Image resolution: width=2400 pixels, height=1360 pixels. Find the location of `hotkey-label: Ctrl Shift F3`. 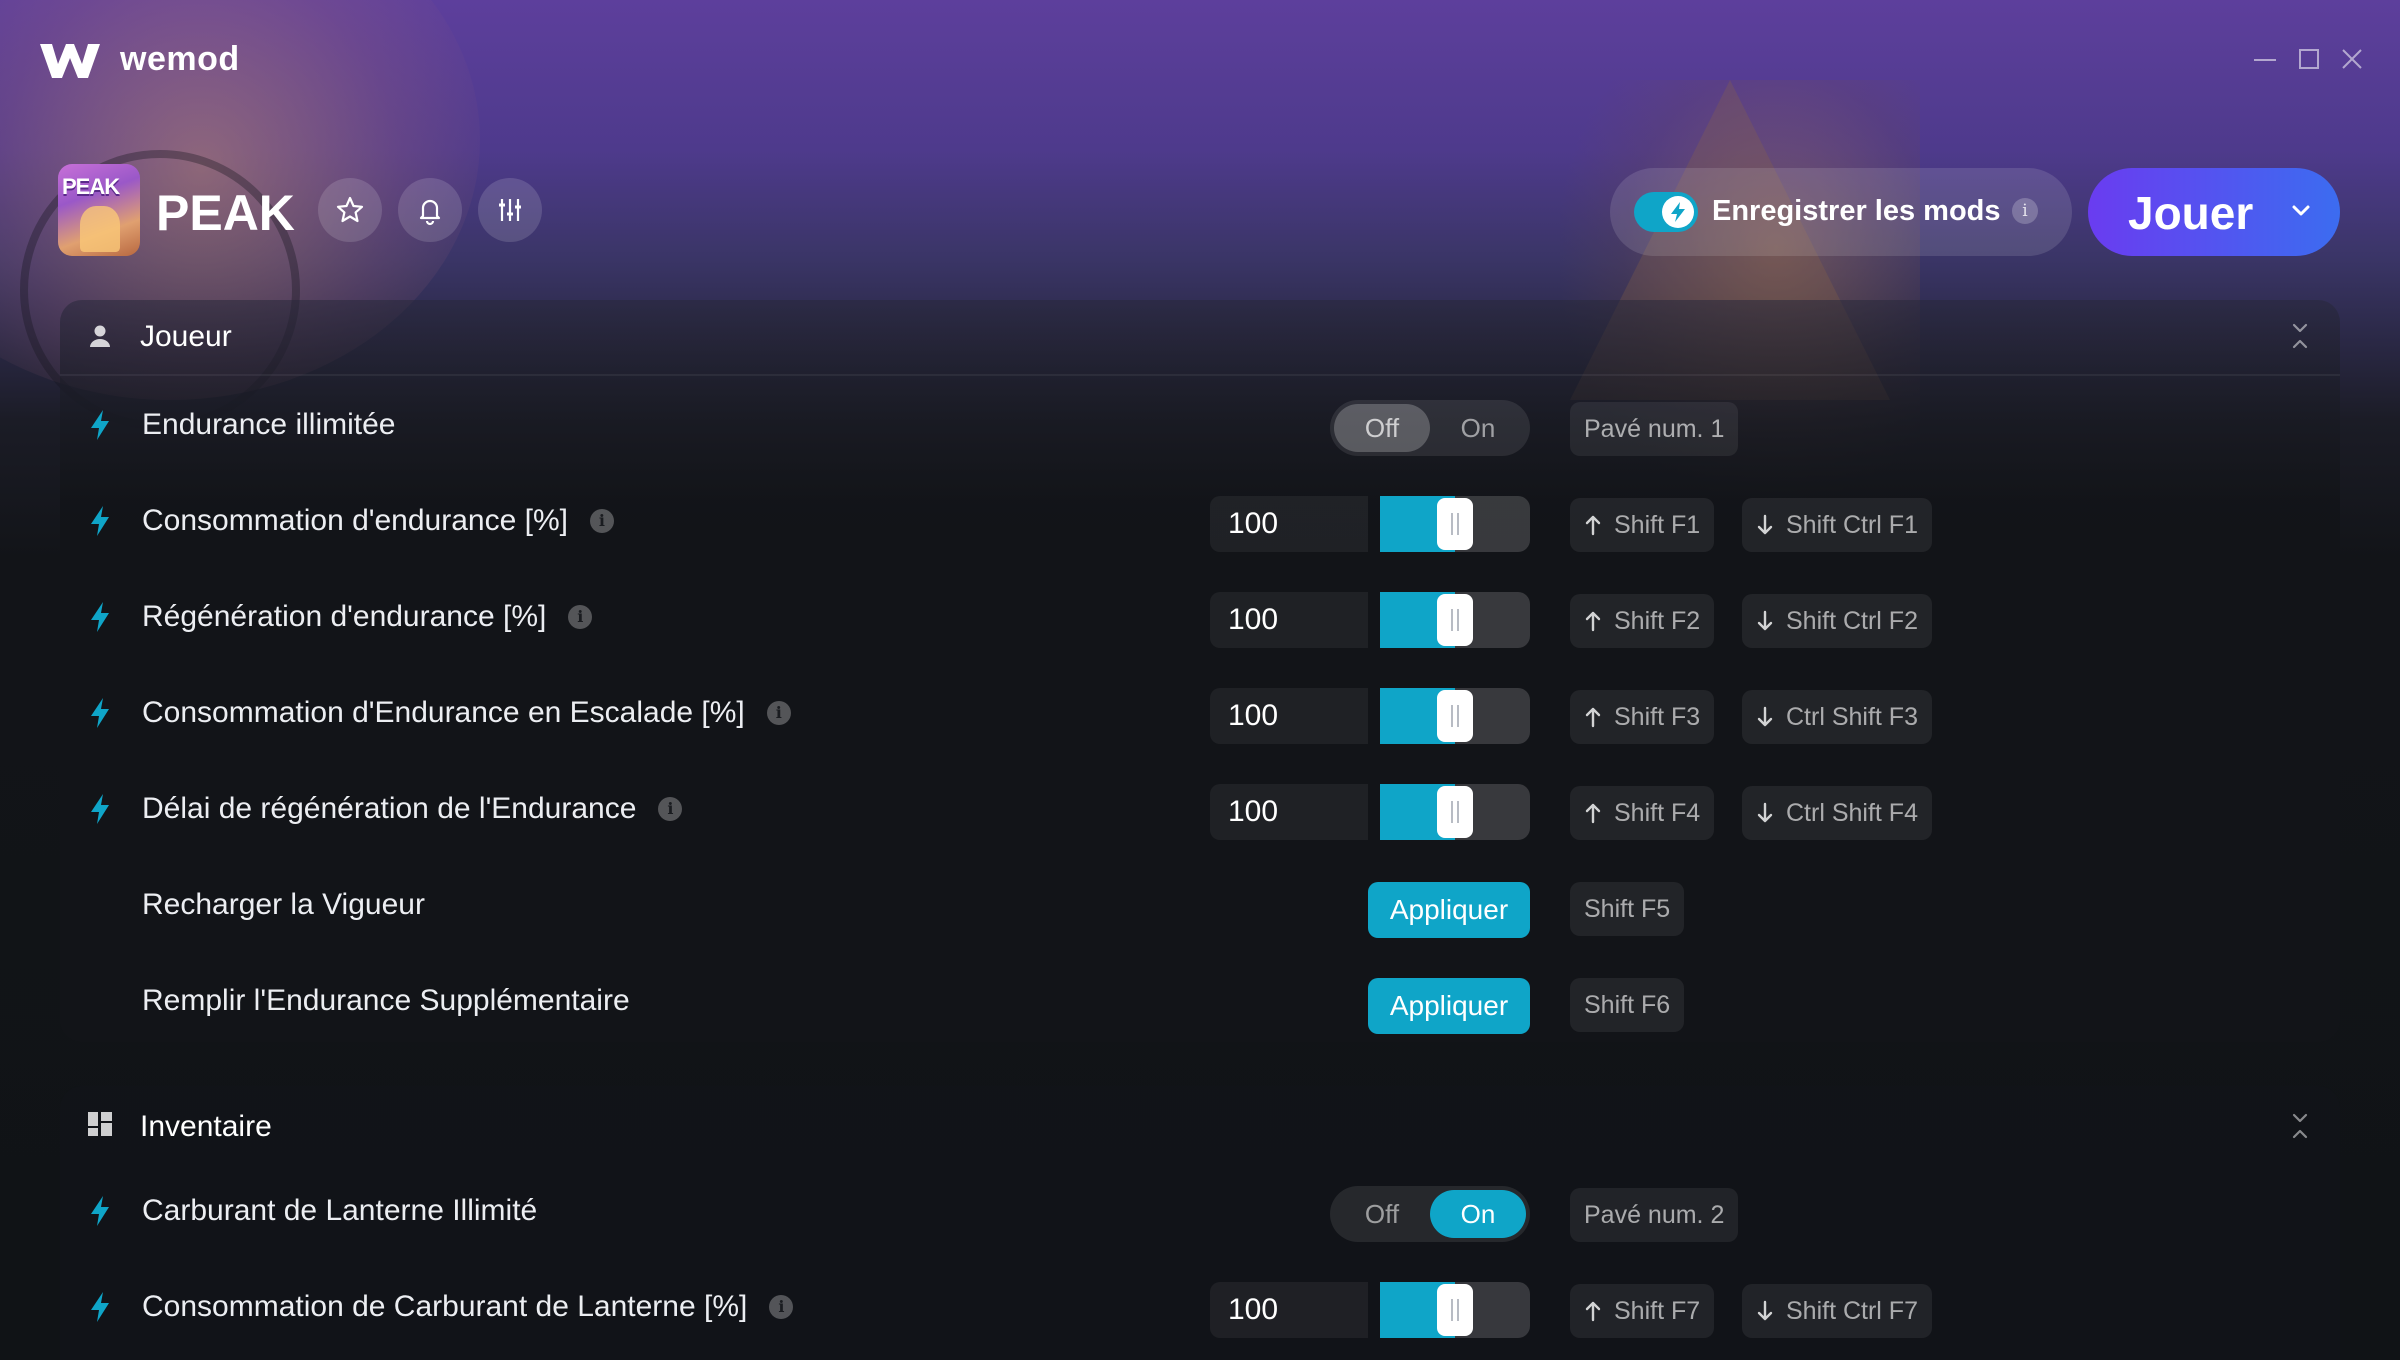

hotkey-label: Ctrl Shift F3 is located at coordinates (1852, 717).